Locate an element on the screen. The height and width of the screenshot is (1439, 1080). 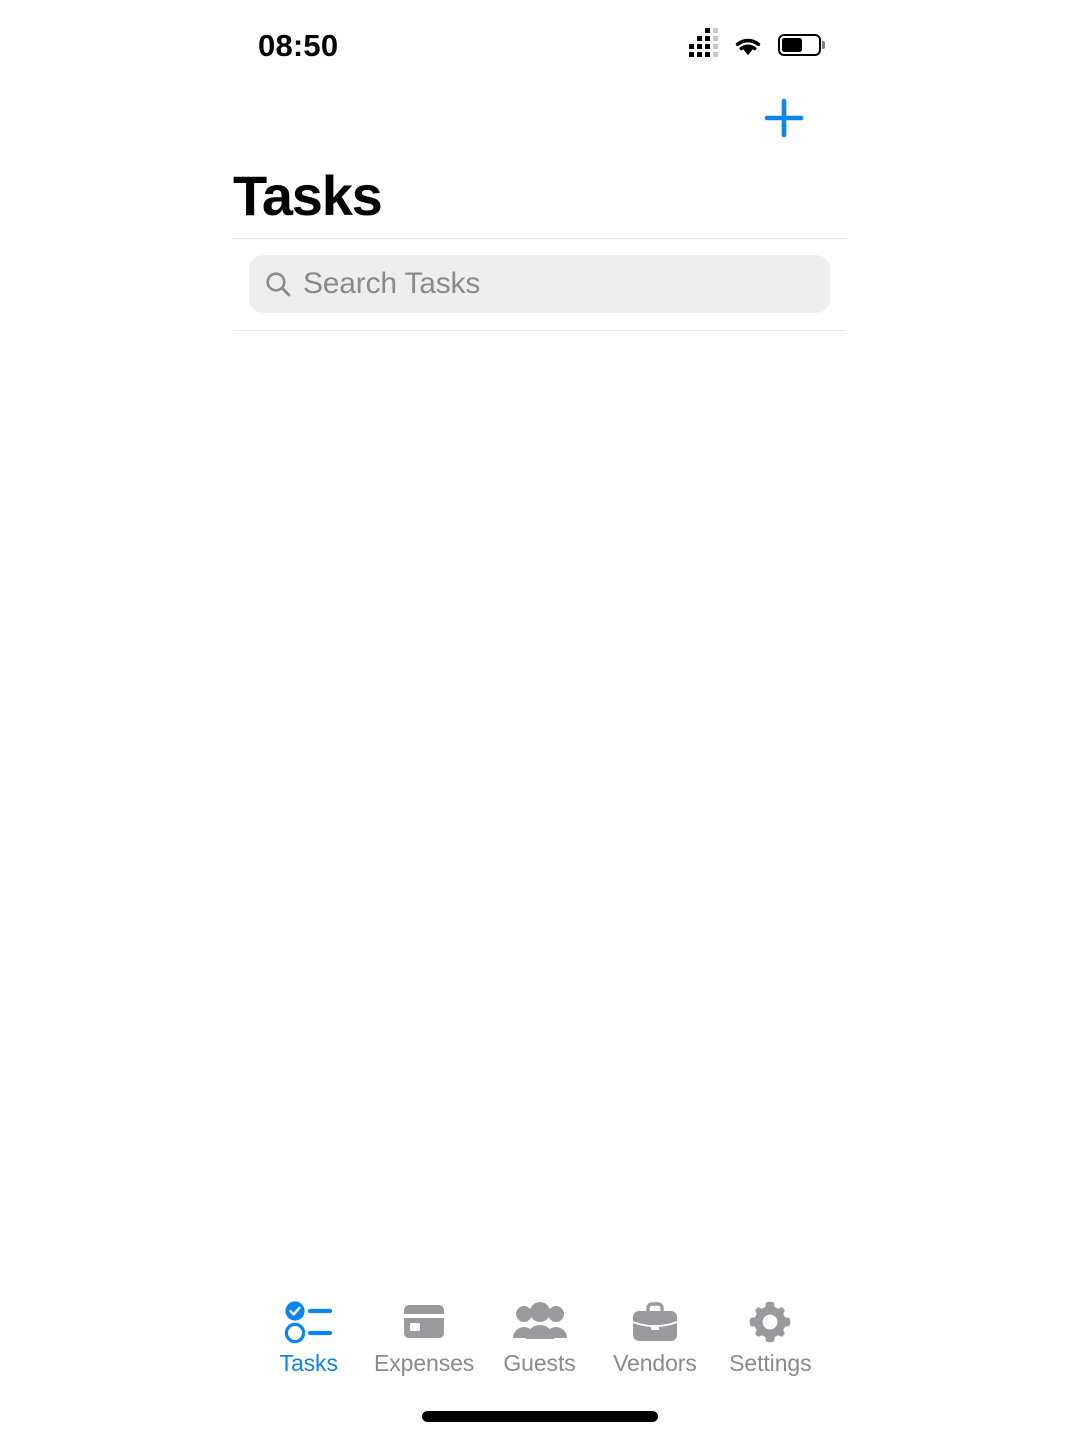
cellular-dots-icon is located at coordinates (703, 42).